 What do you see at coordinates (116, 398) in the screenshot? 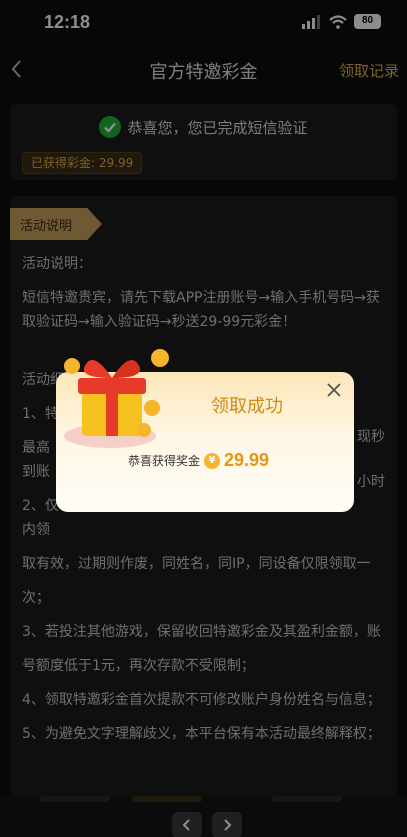
I see `gift-box-icon` at bounding box center [116, 398].